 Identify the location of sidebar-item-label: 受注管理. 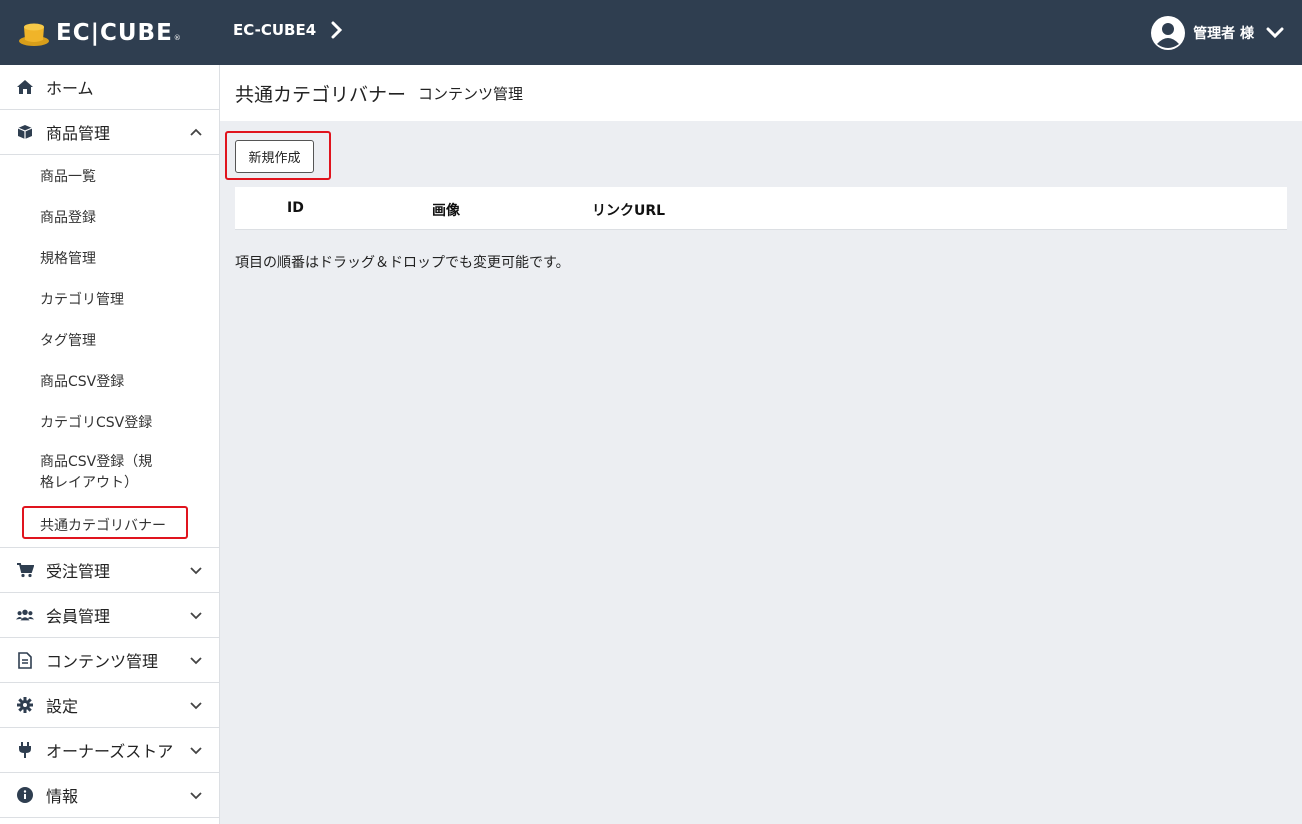
(78, 571).